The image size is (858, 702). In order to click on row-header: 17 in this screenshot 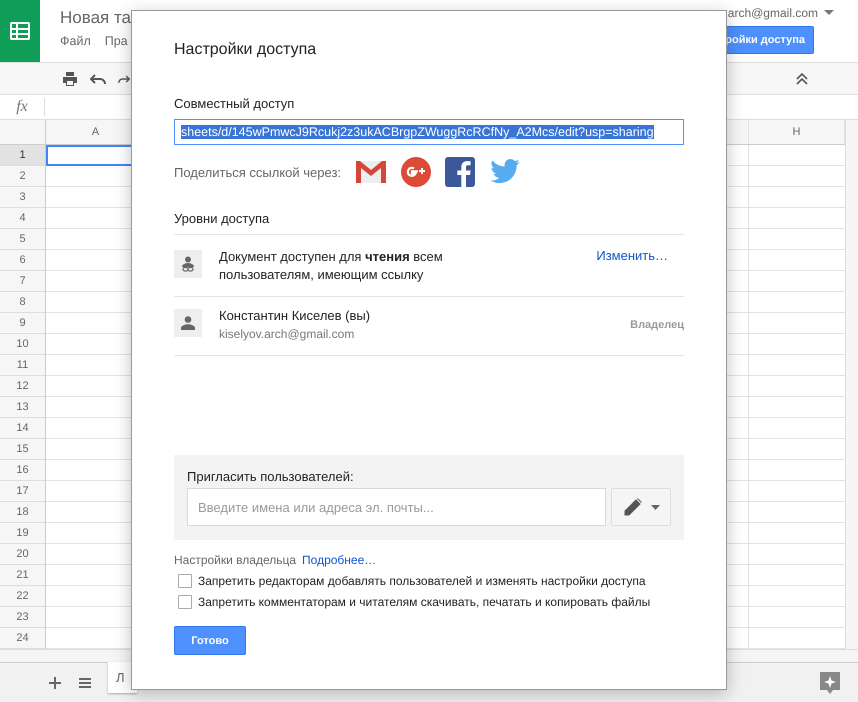, I will do `click(23, 491)`.